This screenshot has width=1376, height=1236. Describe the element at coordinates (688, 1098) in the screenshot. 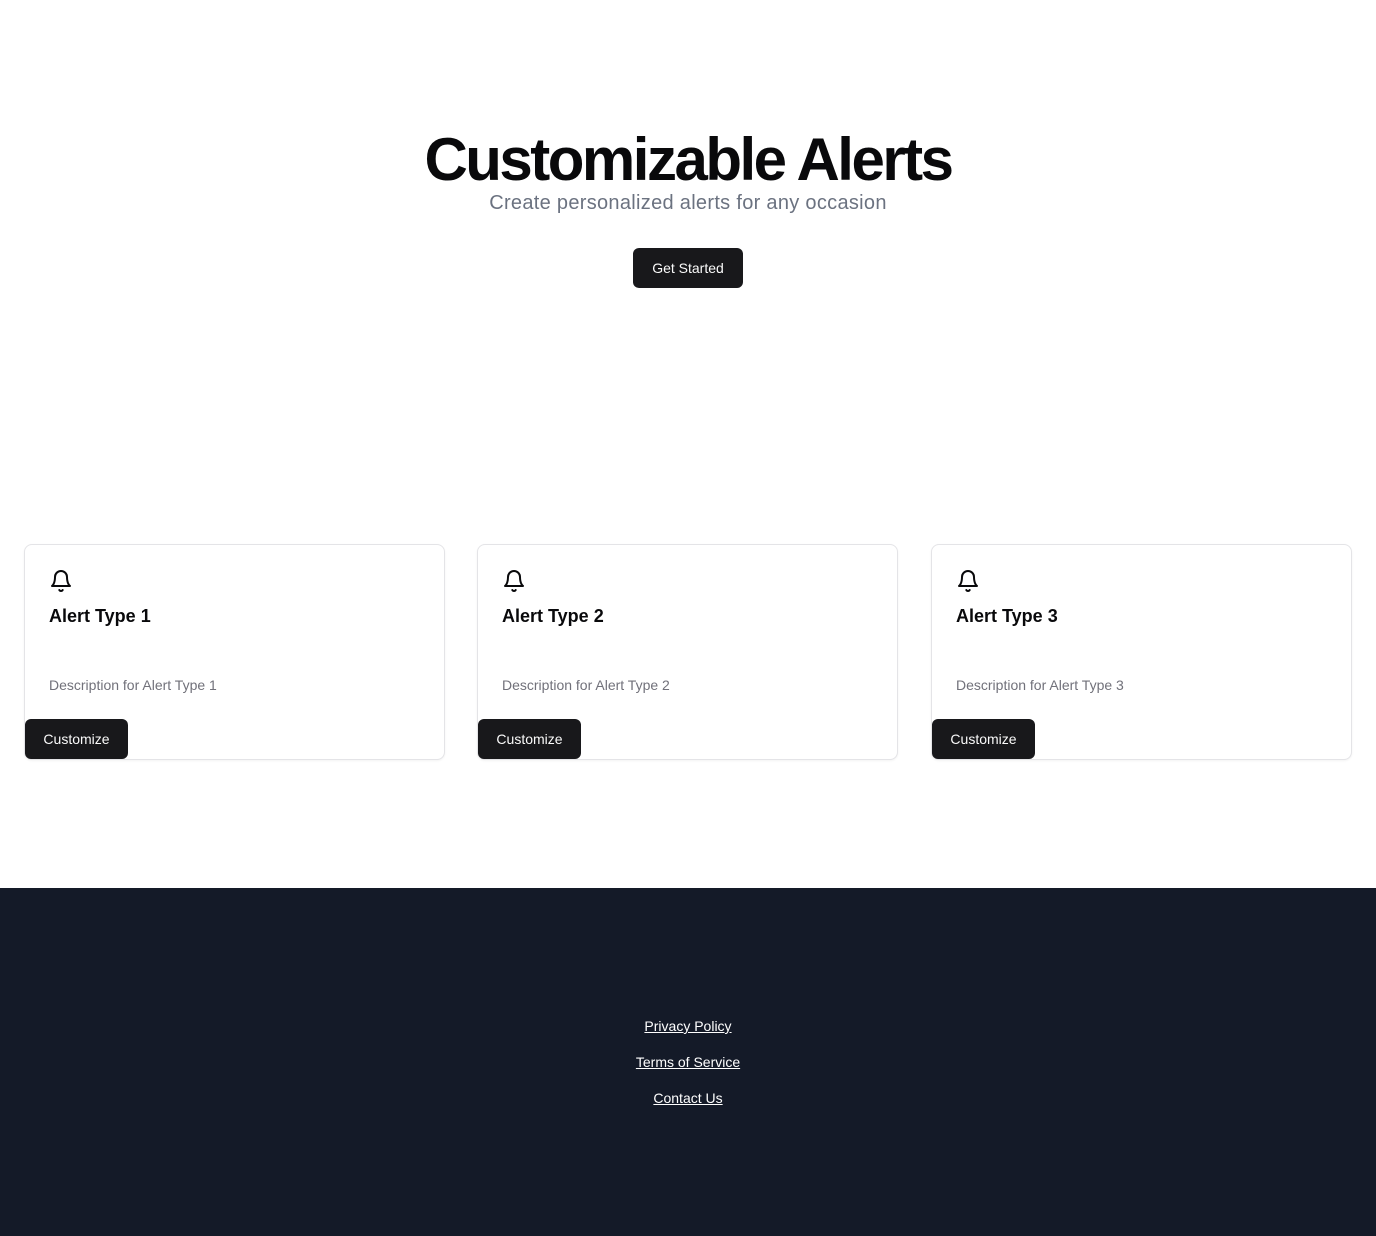

I see `contact-us-link: Contact Us` at that location.